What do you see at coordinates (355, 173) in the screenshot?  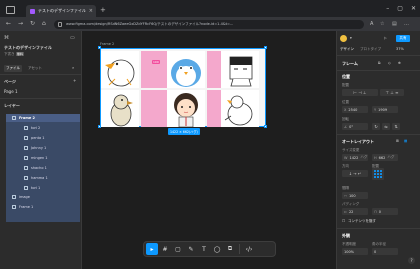 I see `direction-toggle: ↓ → ↵` at bounding box center [355, 173].